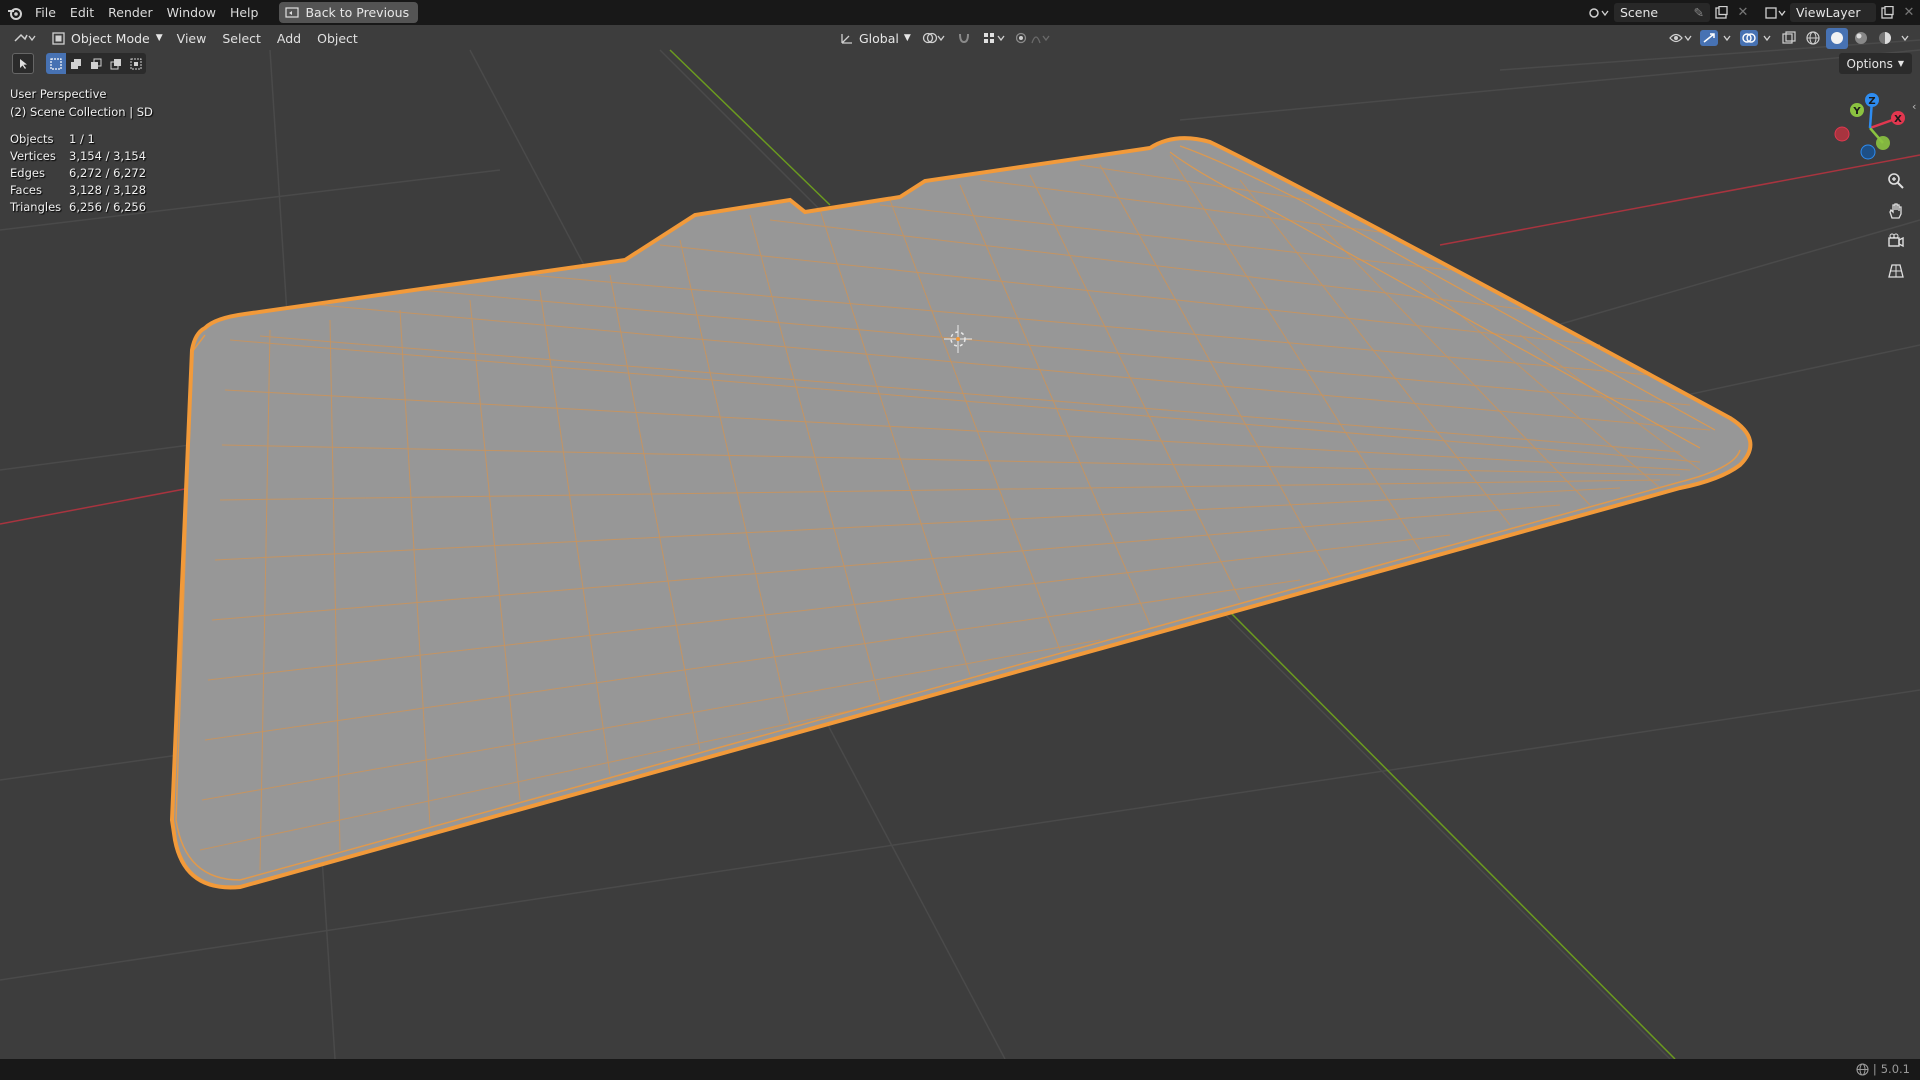  What do you see at coordinates (58, 94) in the screenshot?
I see `perspective-label: User Perspective` at bounding box center [58, 94].